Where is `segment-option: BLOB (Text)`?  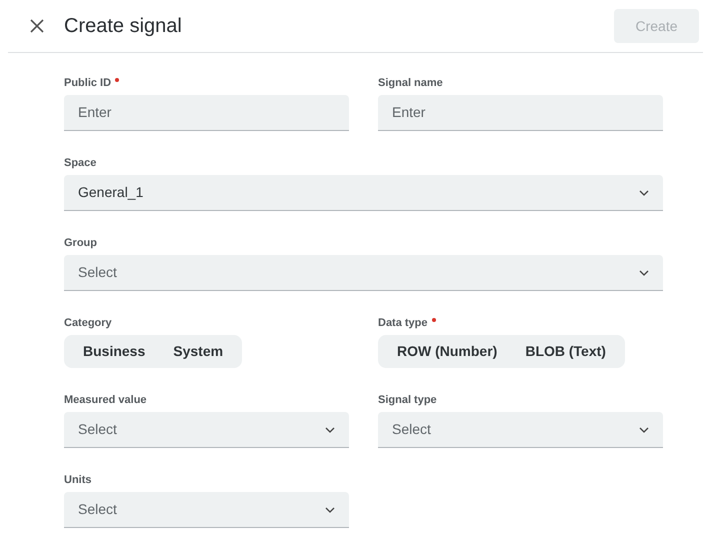
segment-option: BLOB (Text) is located at coordinates (565, 351).